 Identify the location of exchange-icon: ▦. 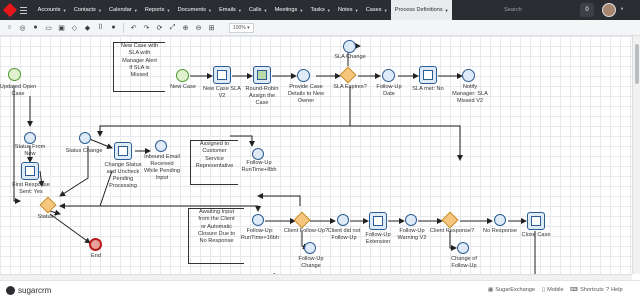
(491, 290).